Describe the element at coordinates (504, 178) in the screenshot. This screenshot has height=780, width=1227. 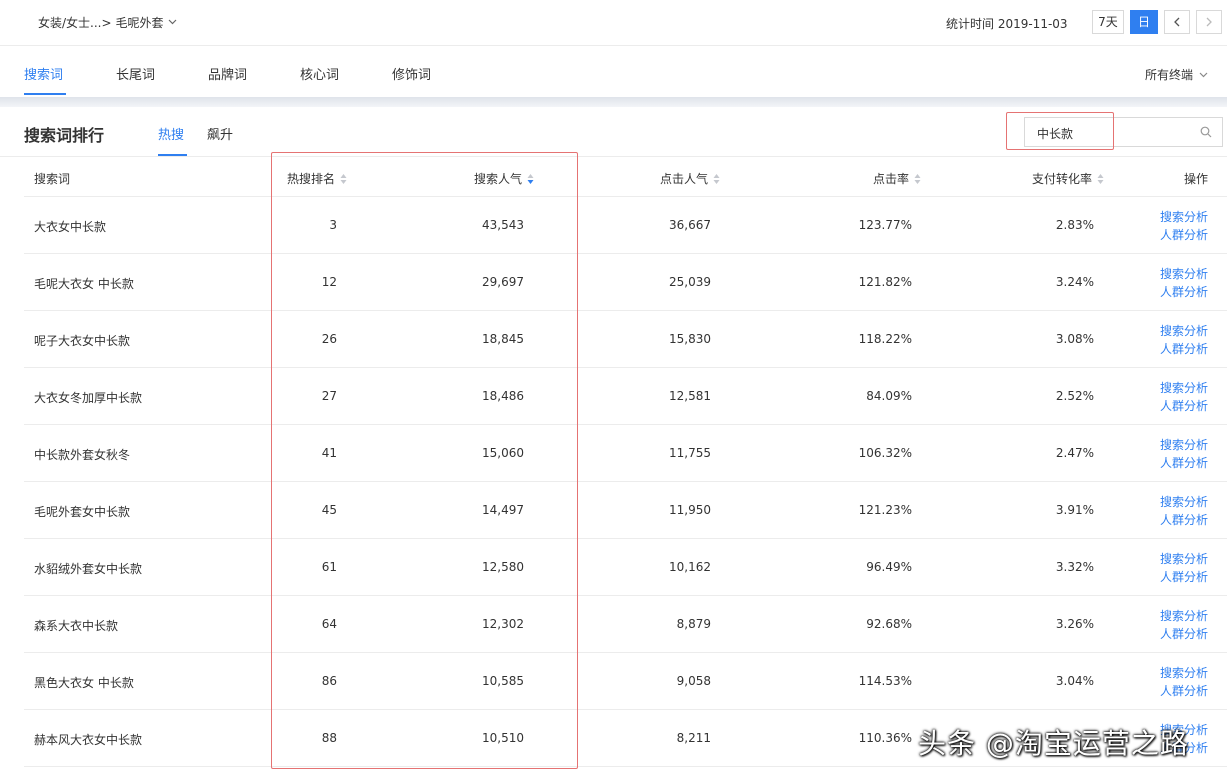
I see `column-header-search-popularity: 搜索人气` at that location.